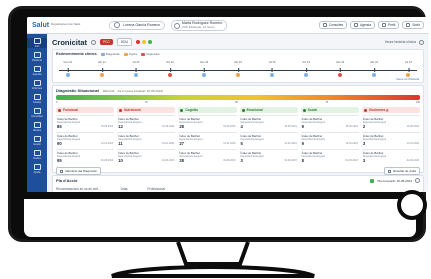 The height and width of the screenshot is (279, 431). I want to click on patient-selector: Lorena García Romero, so click(137, 25).